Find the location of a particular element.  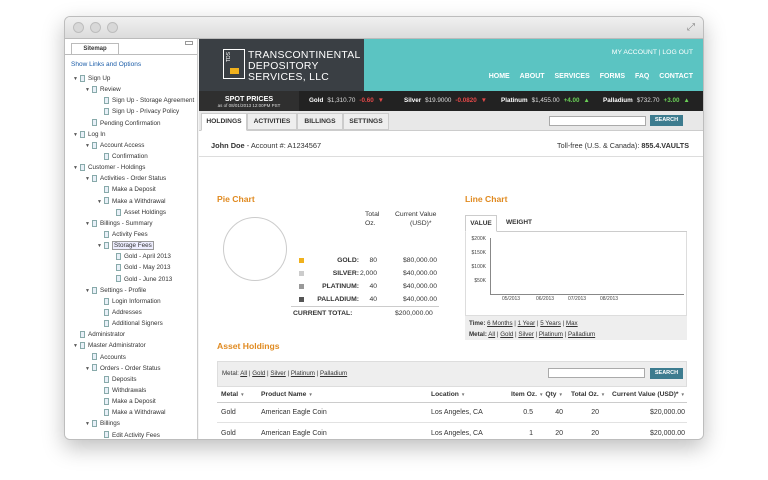

col-product-header: Product Name ▼ is located at coordinates (287, 394).